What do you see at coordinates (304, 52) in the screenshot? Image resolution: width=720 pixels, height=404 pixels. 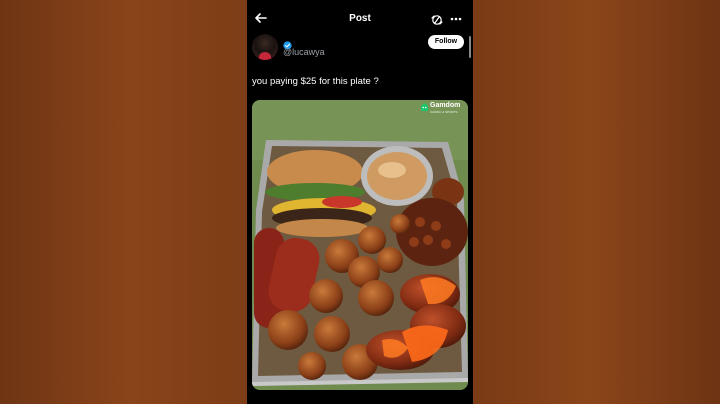 I see `user-handle: @lucawya` at bounding box center [304, 52].